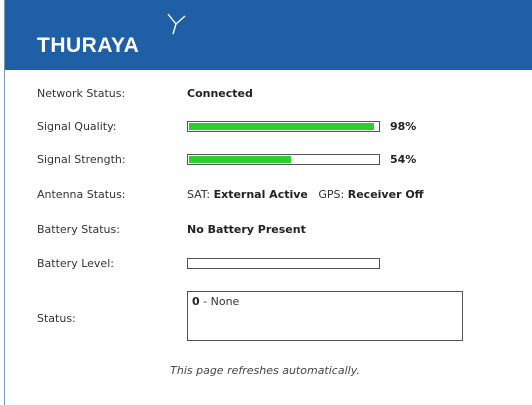 The image size is (532, 405). What do you see at coordinates (81, 194) in the screenshot?
I see `antenna-status-label: Antenna Status:` at bounding box center [81, 194].